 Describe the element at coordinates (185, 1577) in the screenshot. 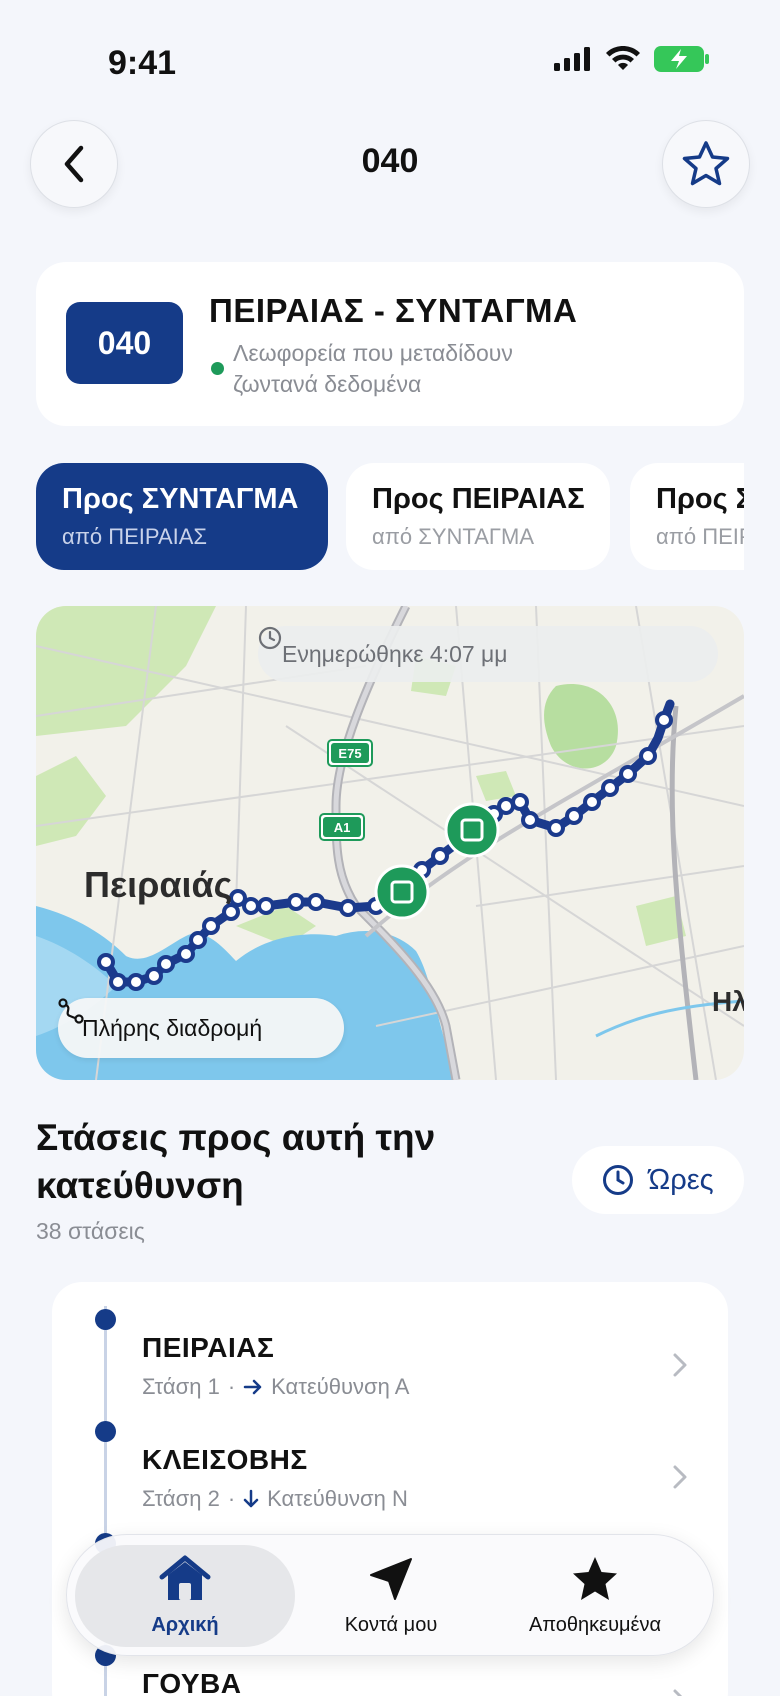

I see `home-icon` at that location.